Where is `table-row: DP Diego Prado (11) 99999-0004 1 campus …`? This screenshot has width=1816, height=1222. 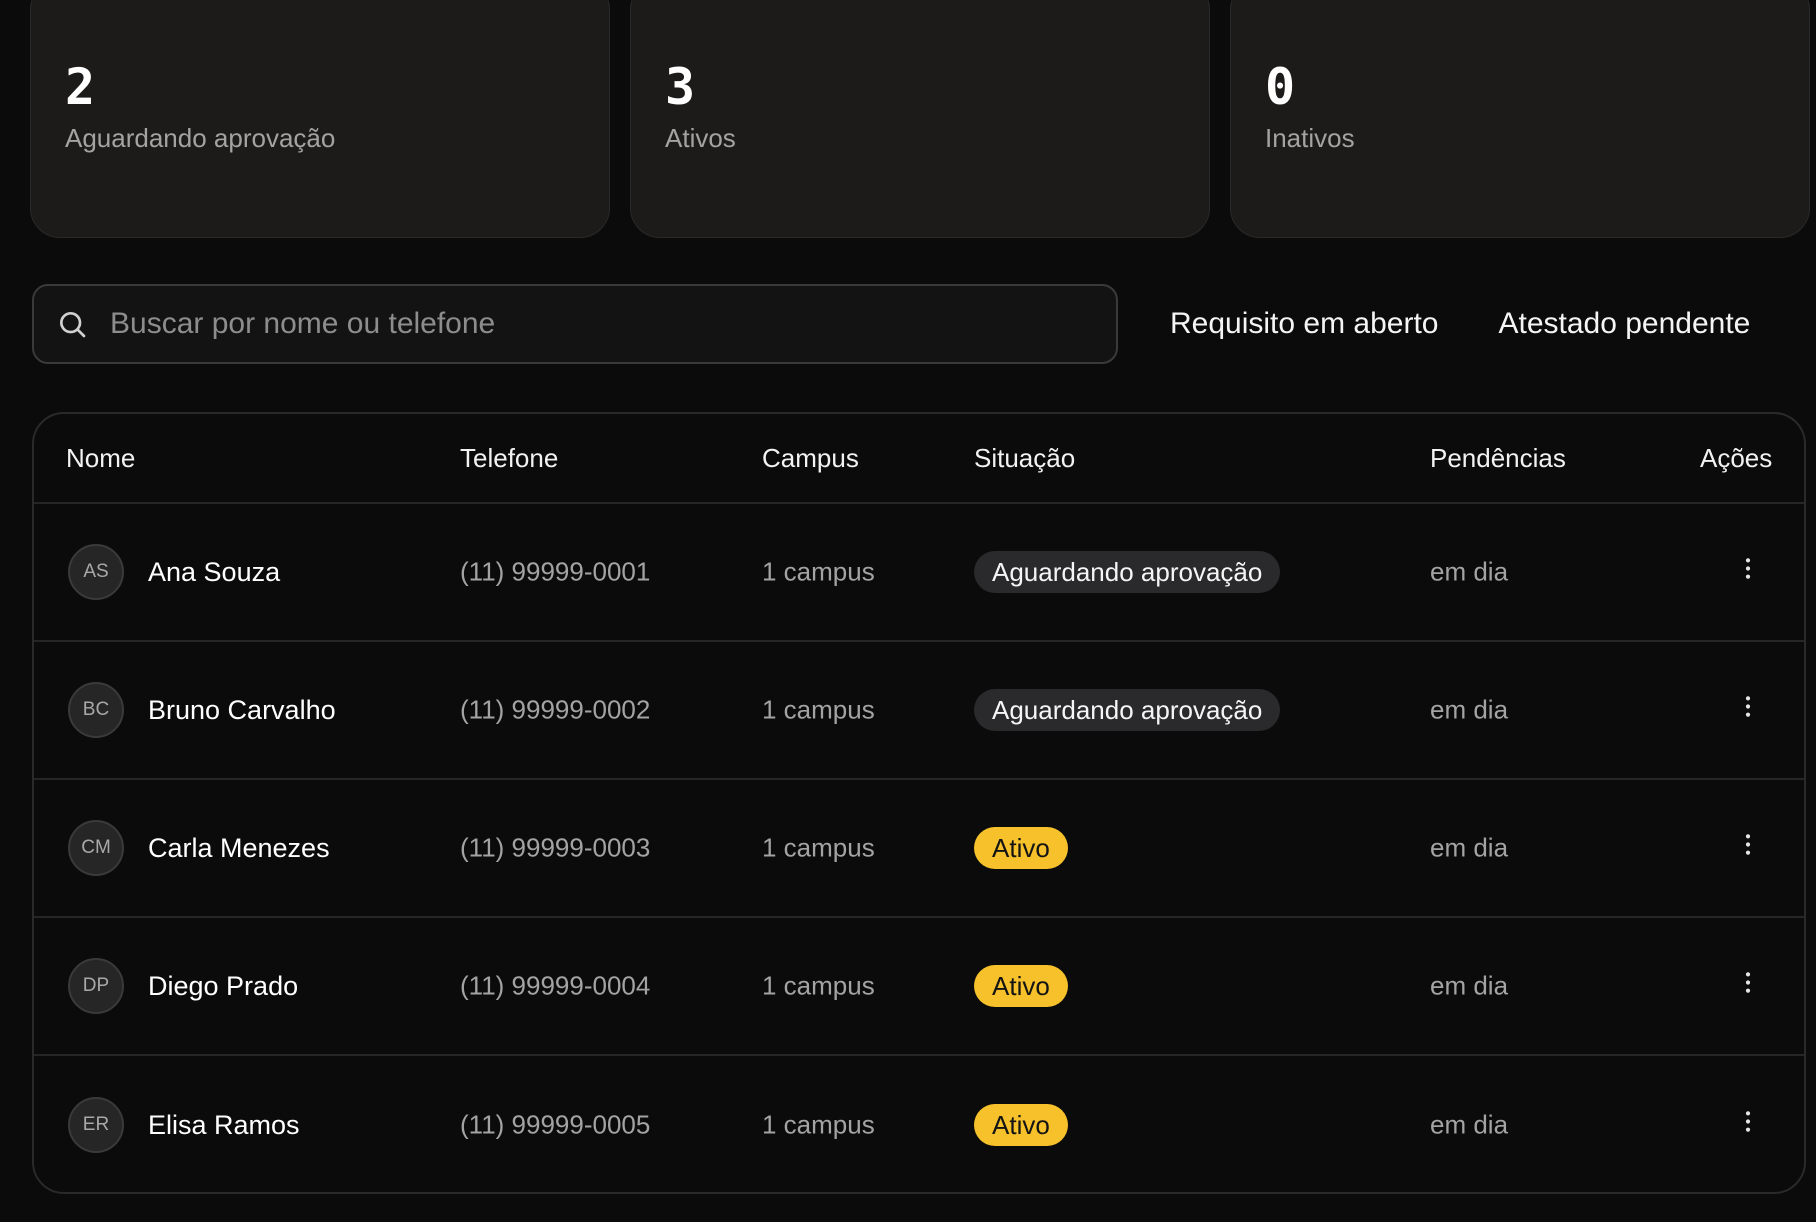 table-row: DP Diego Prado (11) 99999-0004 1 campus … is located at coordinates (919, 987).